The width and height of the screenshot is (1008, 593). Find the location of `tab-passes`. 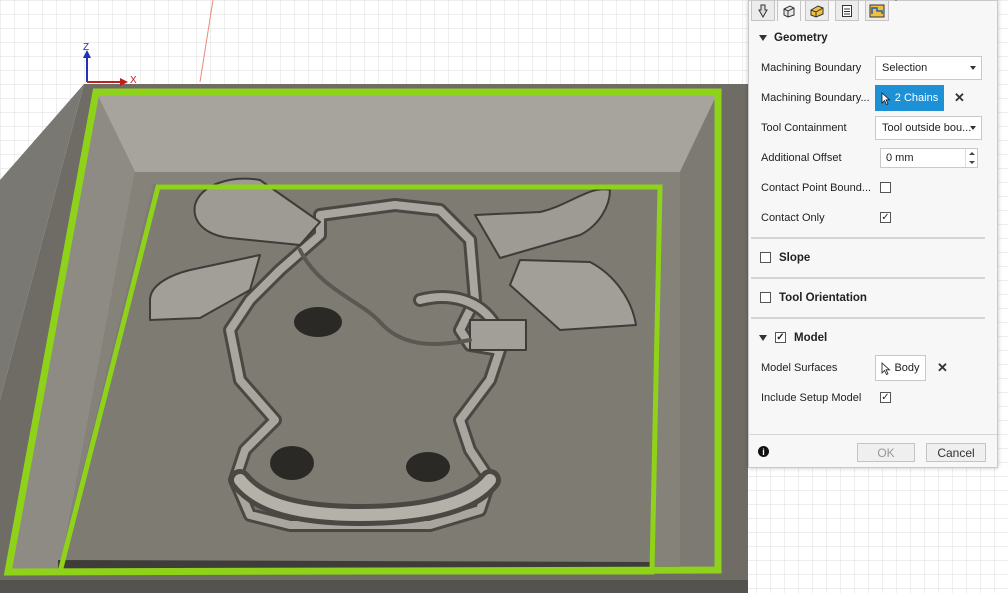

tab-passes is located at coordinates (847, 11).